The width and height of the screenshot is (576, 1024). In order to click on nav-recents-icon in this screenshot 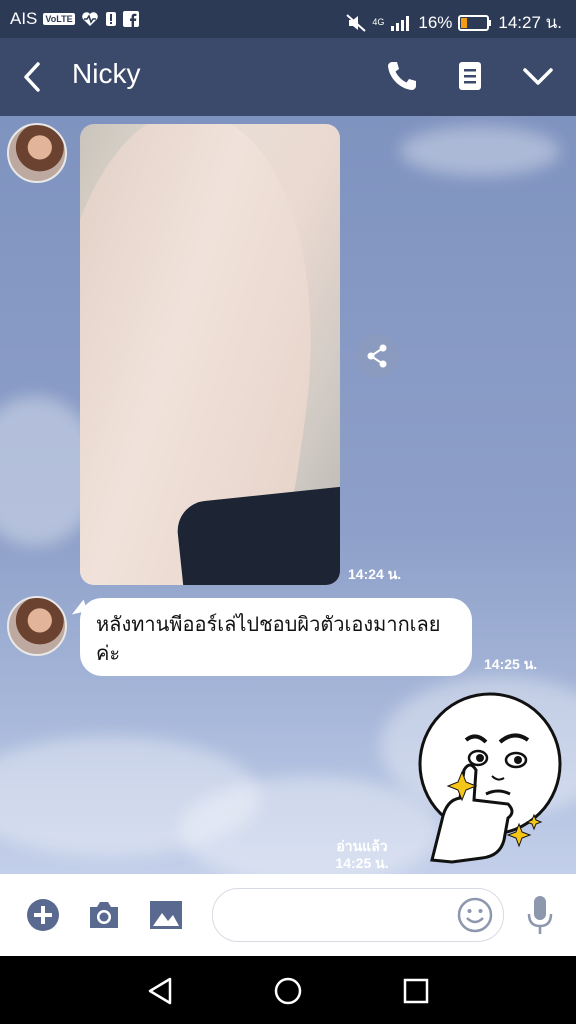, I will do `click(416, 991)`.